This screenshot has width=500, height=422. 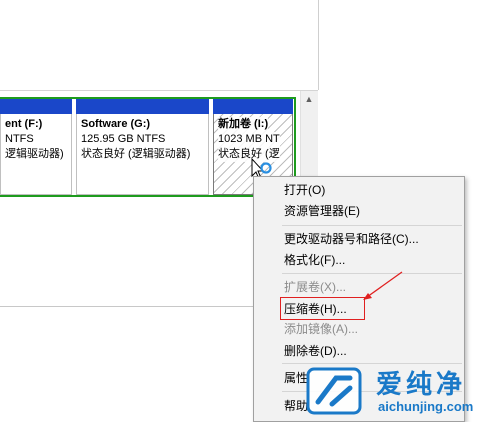 I want to click on watermark-url: aichunjing.com, so click(x=426, y=406).